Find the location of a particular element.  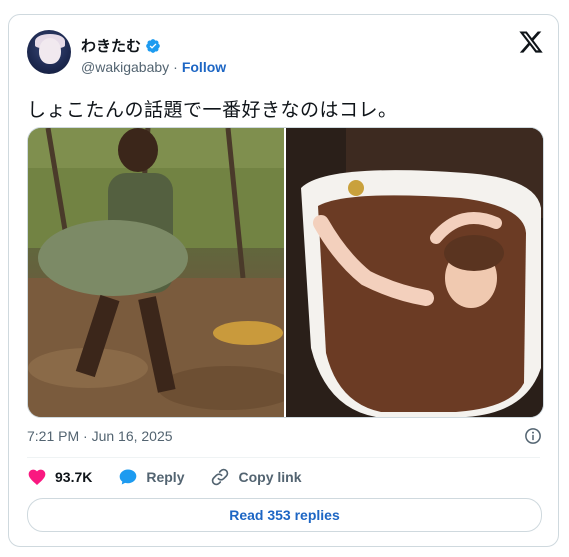

tweet-text: しょこたんの話題で一番好きなのはコレ。 is located at coordinates (212, 110).